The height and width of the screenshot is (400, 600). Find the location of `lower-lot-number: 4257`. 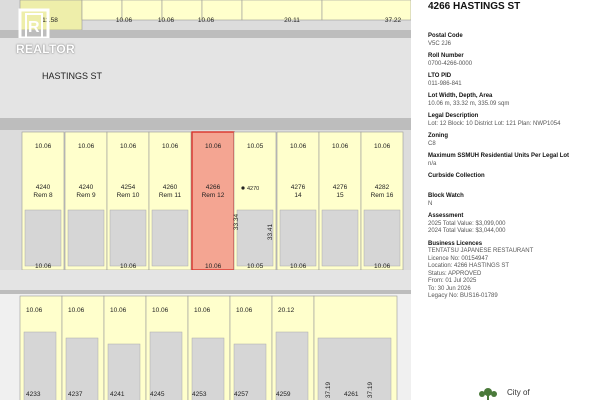

lower-lot-number: 4257 is located at coordinates (241, 394).